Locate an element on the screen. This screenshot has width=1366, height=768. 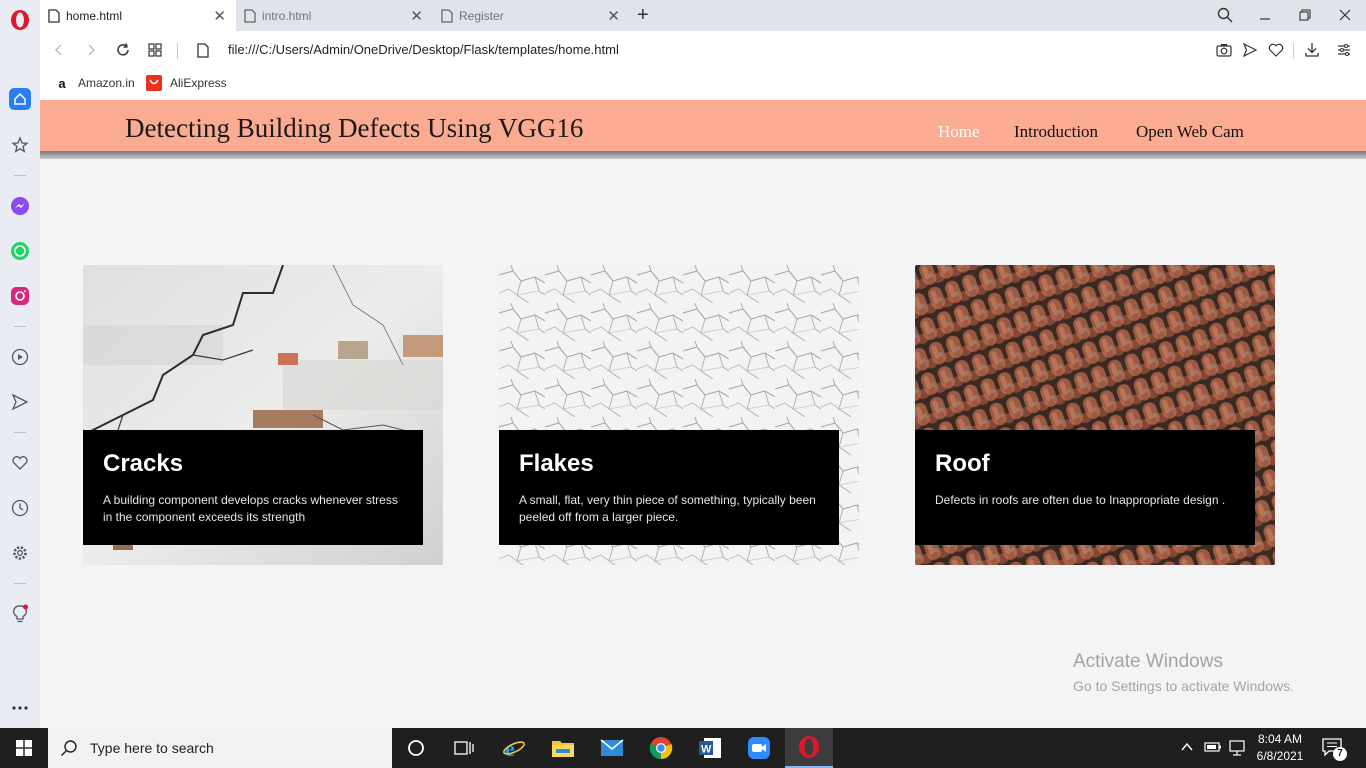
word-icon: W is located at coordinates (710, 748).